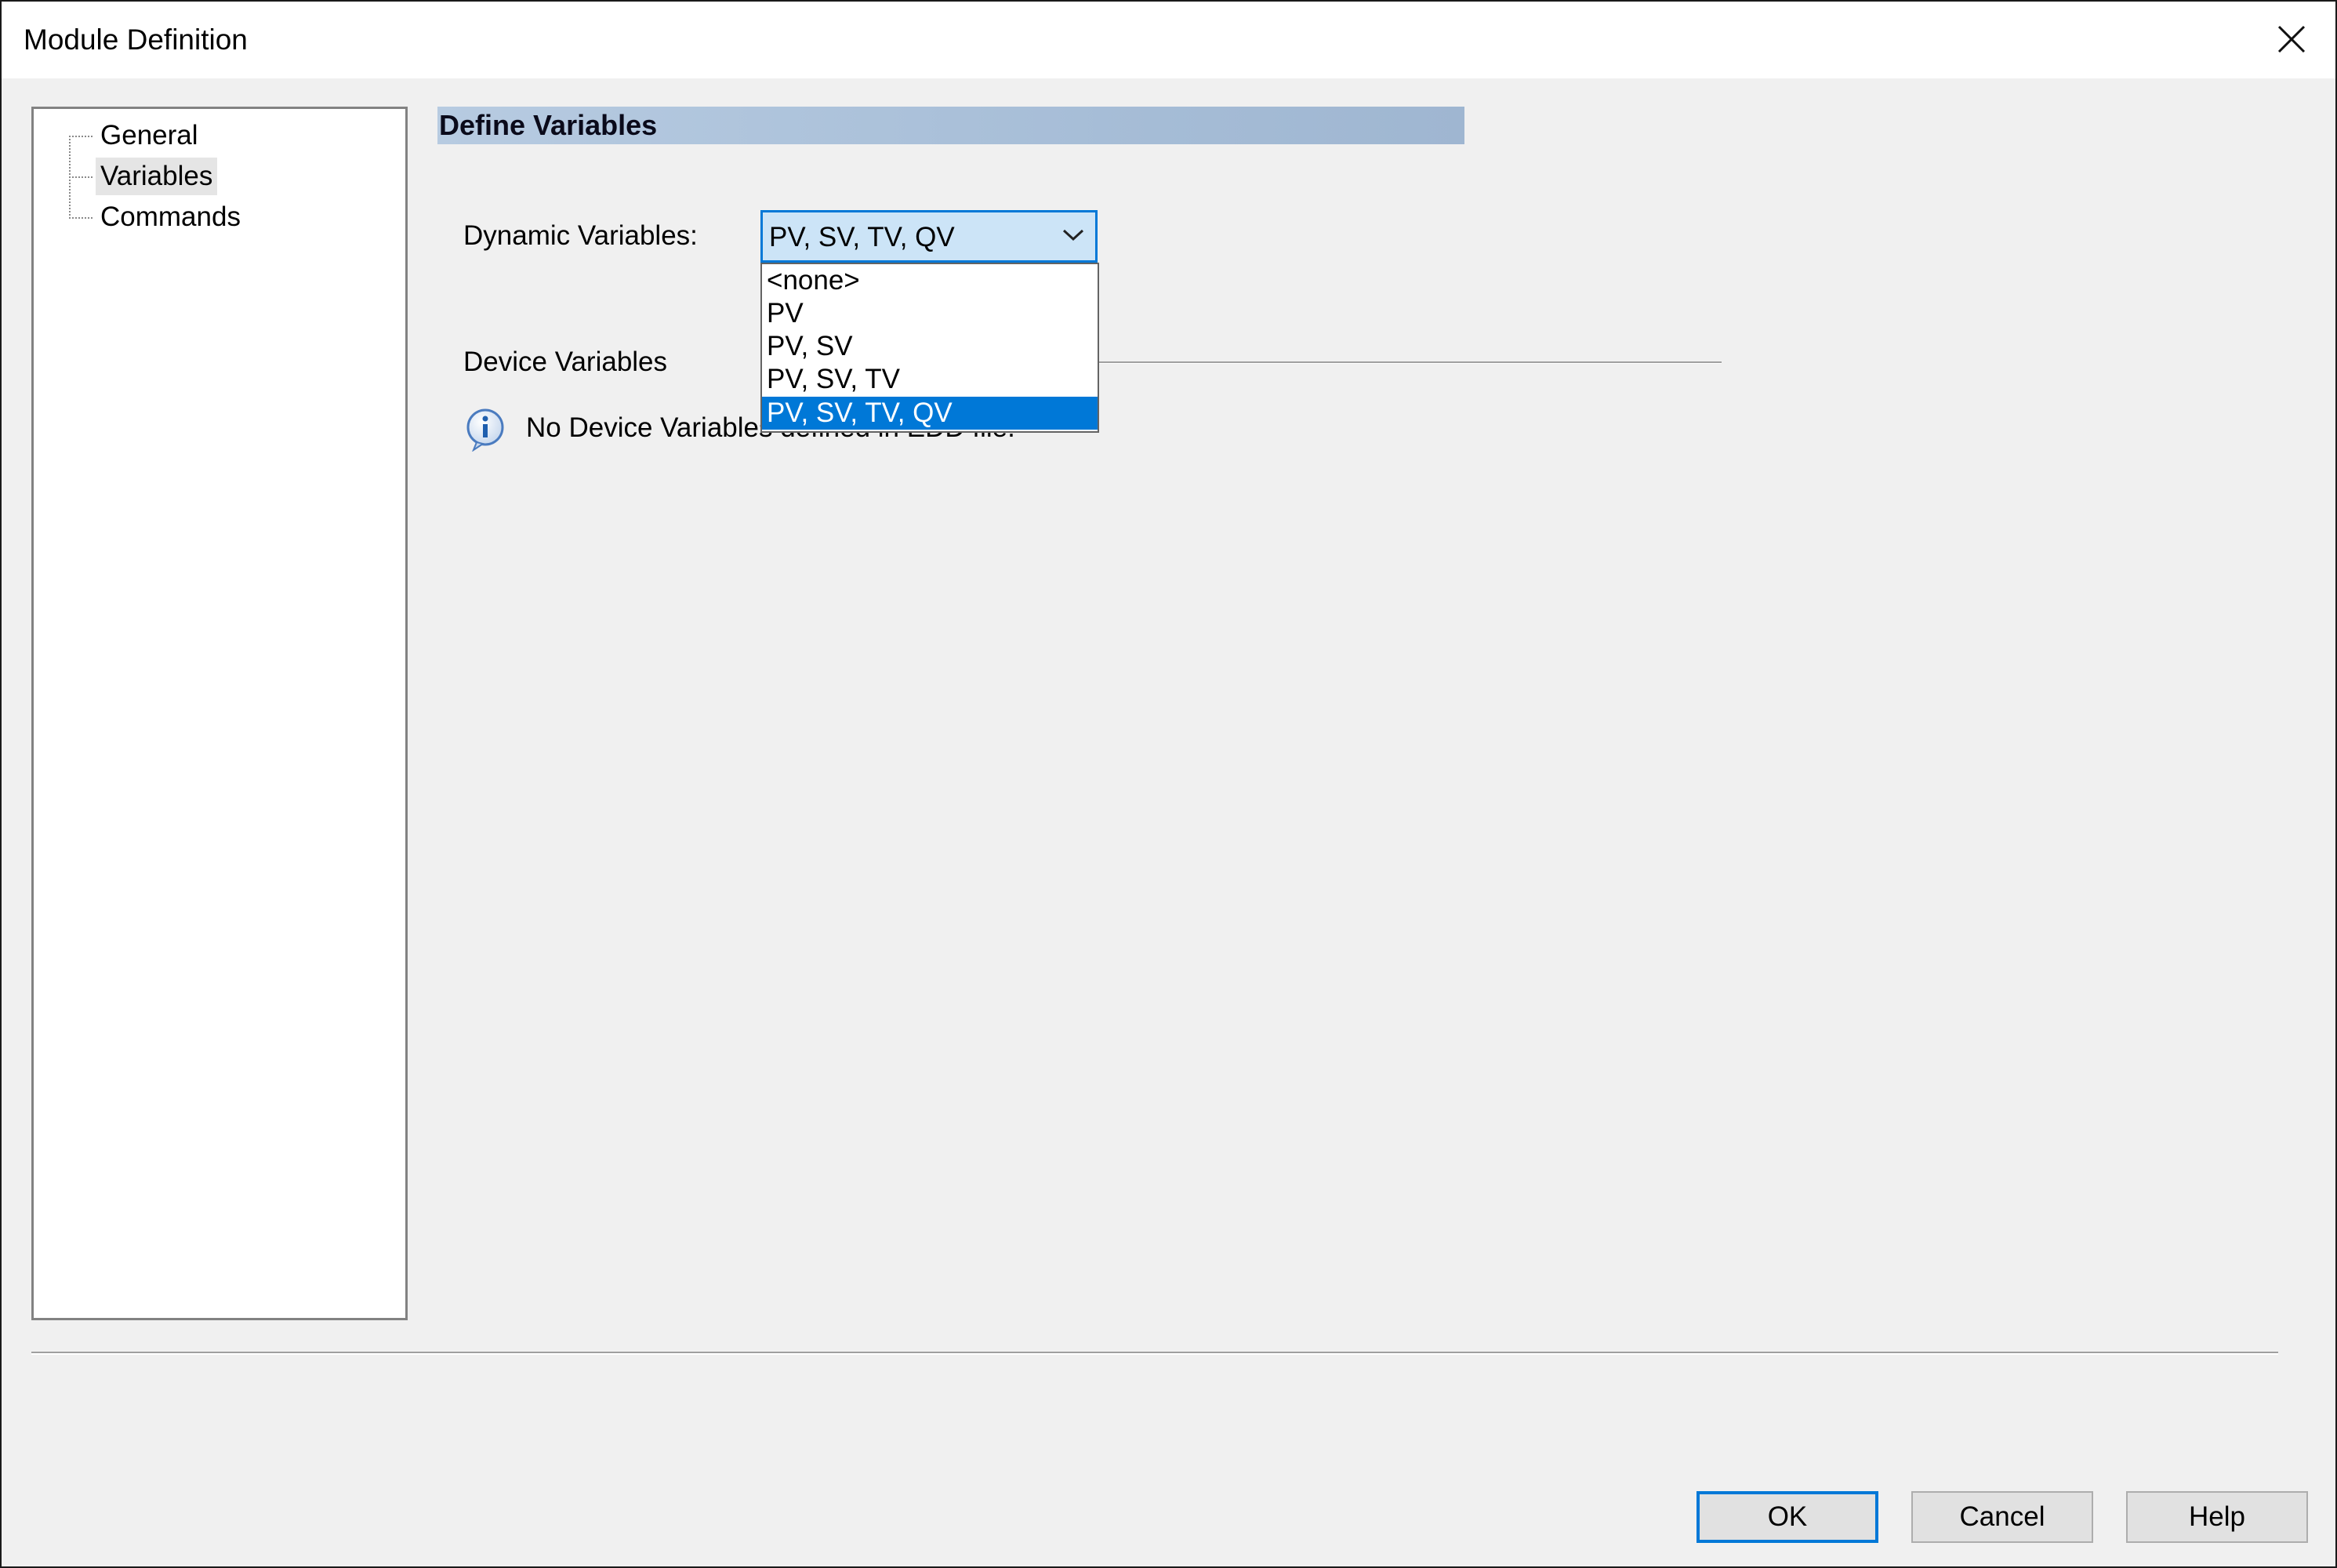  What do you see at coordinates (930, 413) in the screenshot?
I see `dropdown-option-selected: PV, SV, TV, QV` at bounding box center [930, 413].